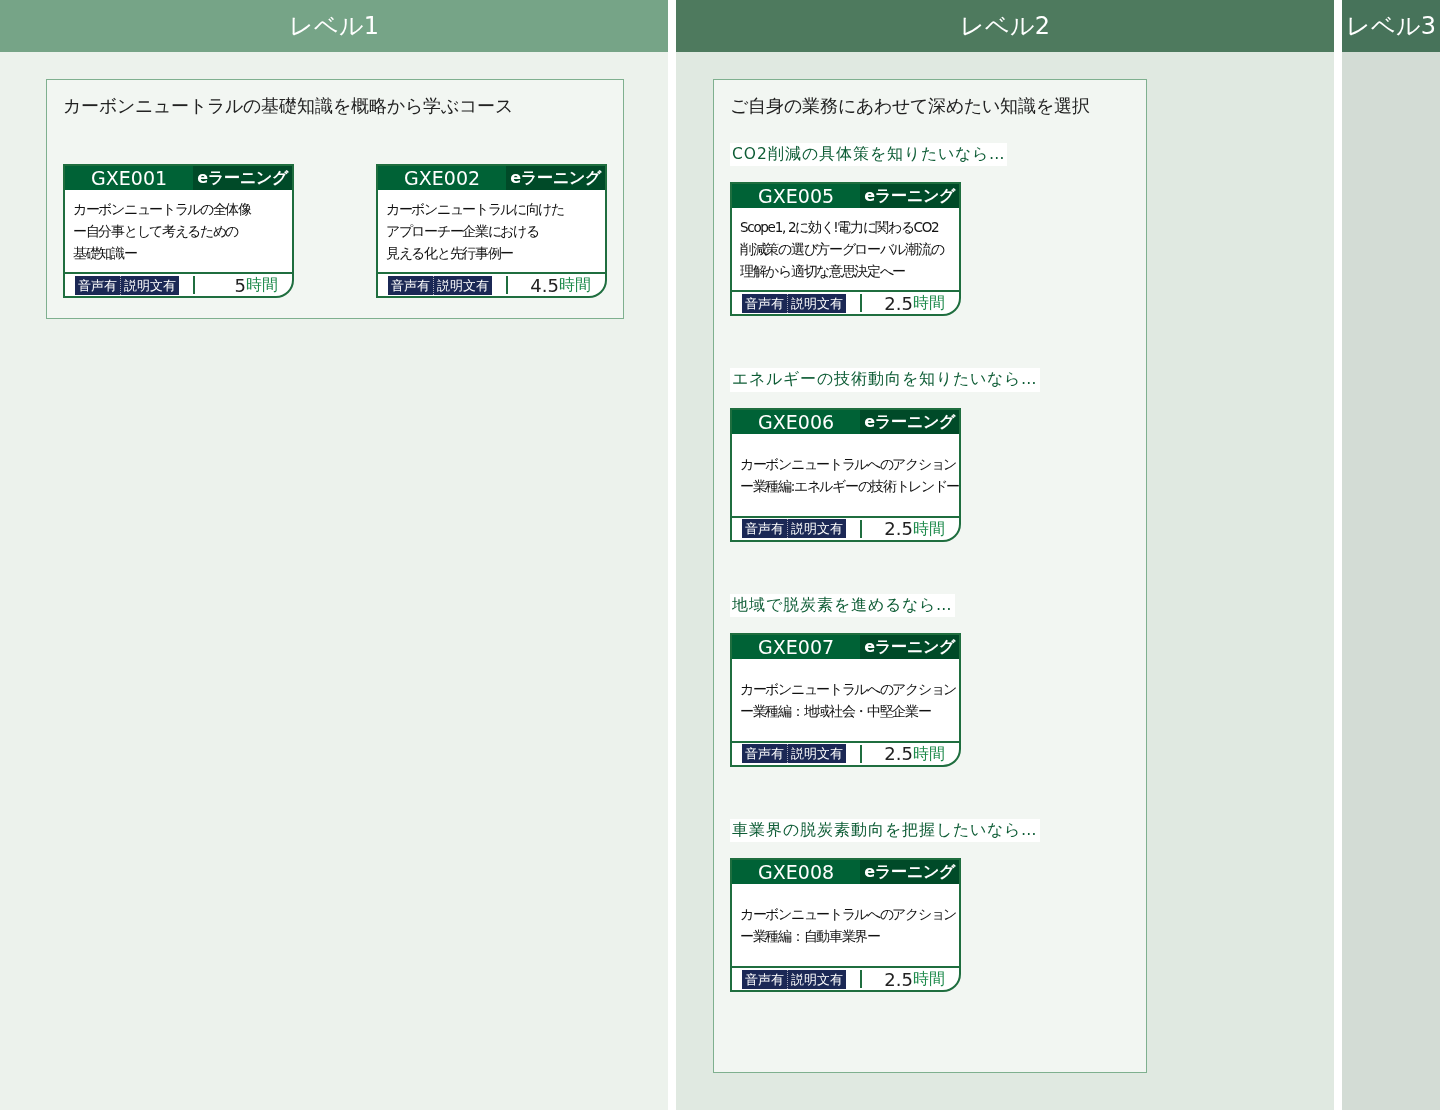 Image resolution: width=1440 pixels, height=1110 pixels. I want to click on level-header: レベル3, so click(1391, 26).